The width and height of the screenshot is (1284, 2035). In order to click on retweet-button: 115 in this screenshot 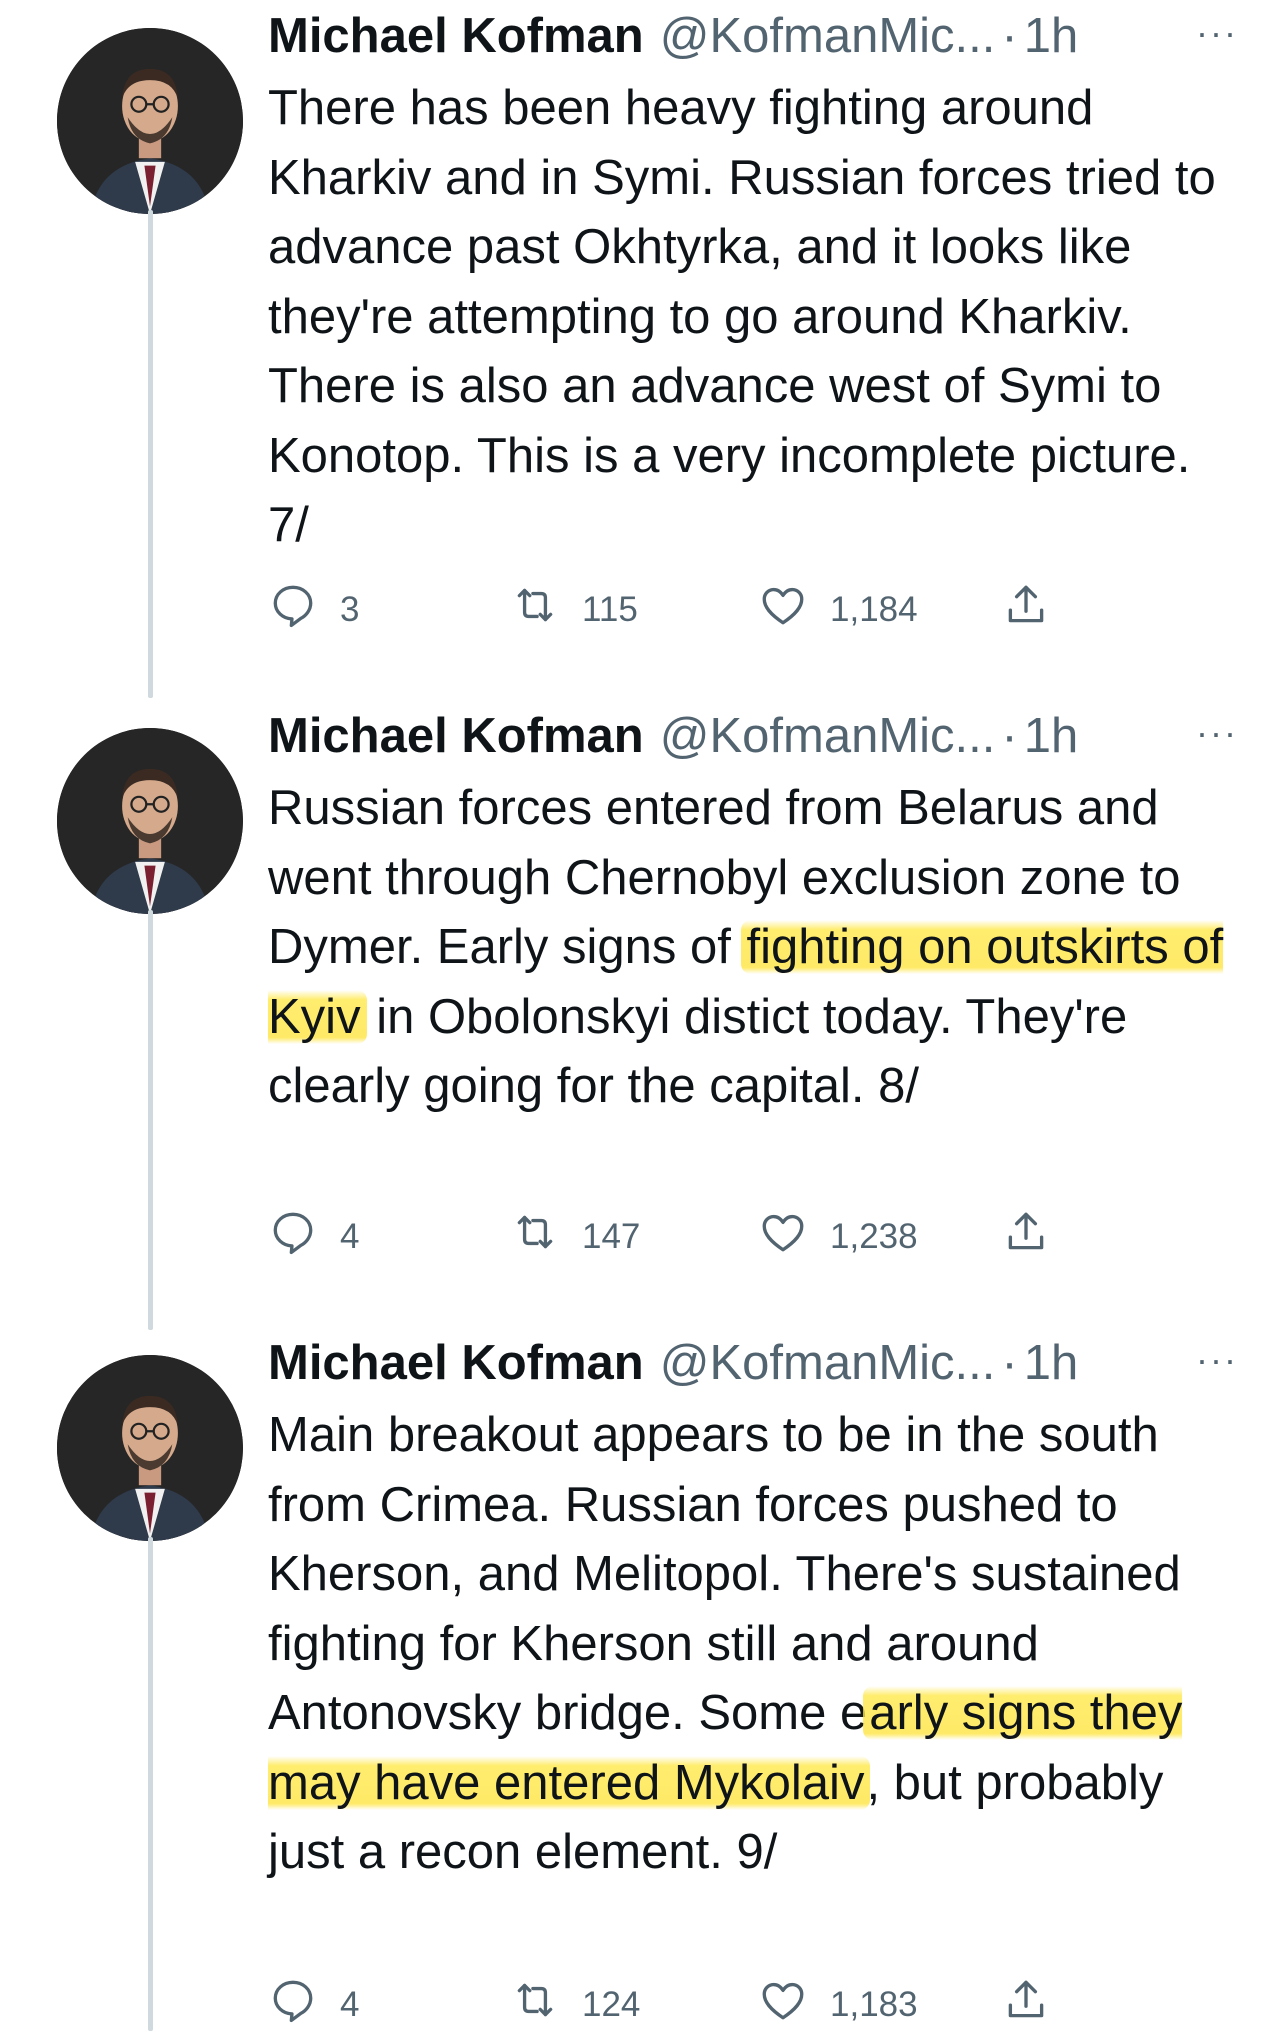, I will do `click(574, 609)`.